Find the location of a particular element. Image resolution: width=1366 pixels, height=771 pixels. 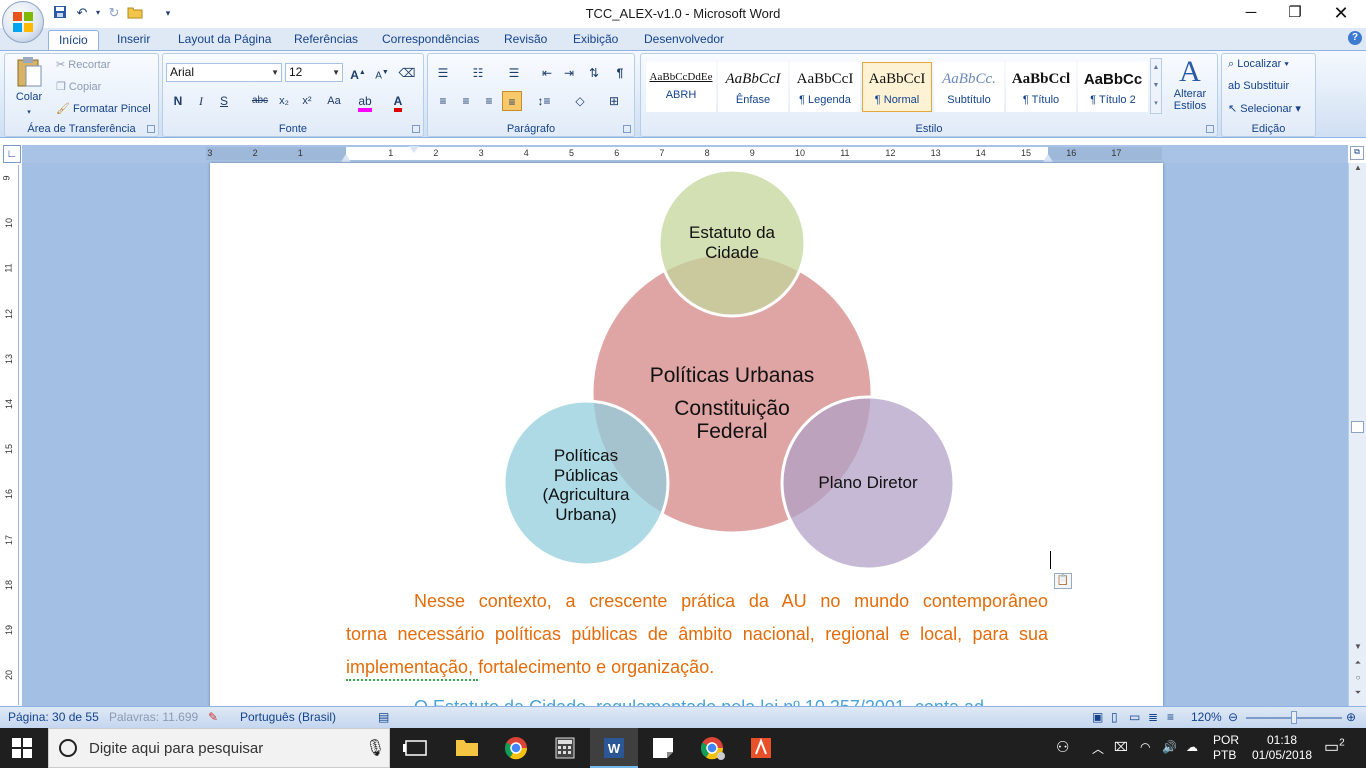

close-button: ✕ is located at coordinates (1341, 14).